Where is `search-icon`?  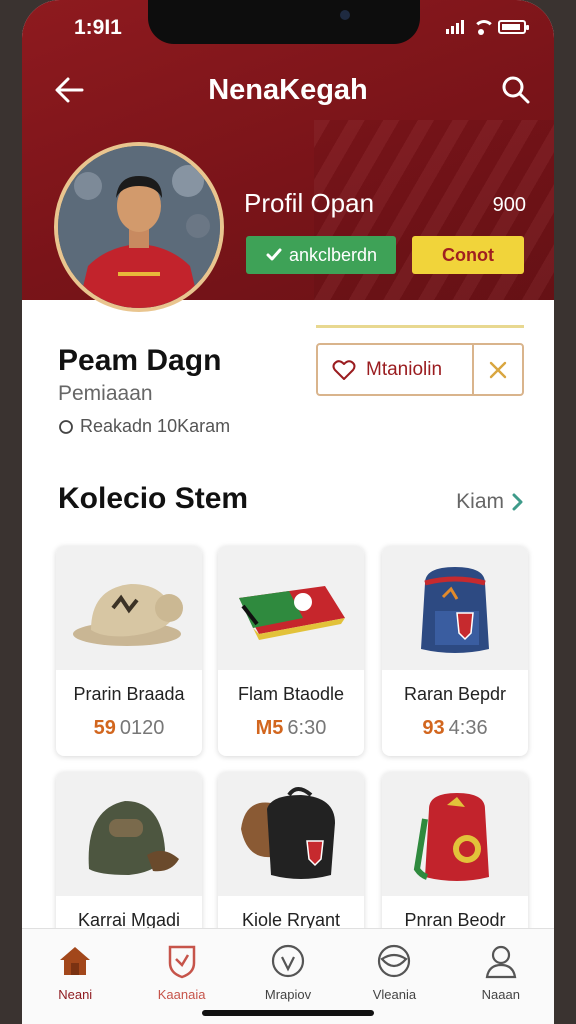
search-icon is located at coordinates (516, 90).